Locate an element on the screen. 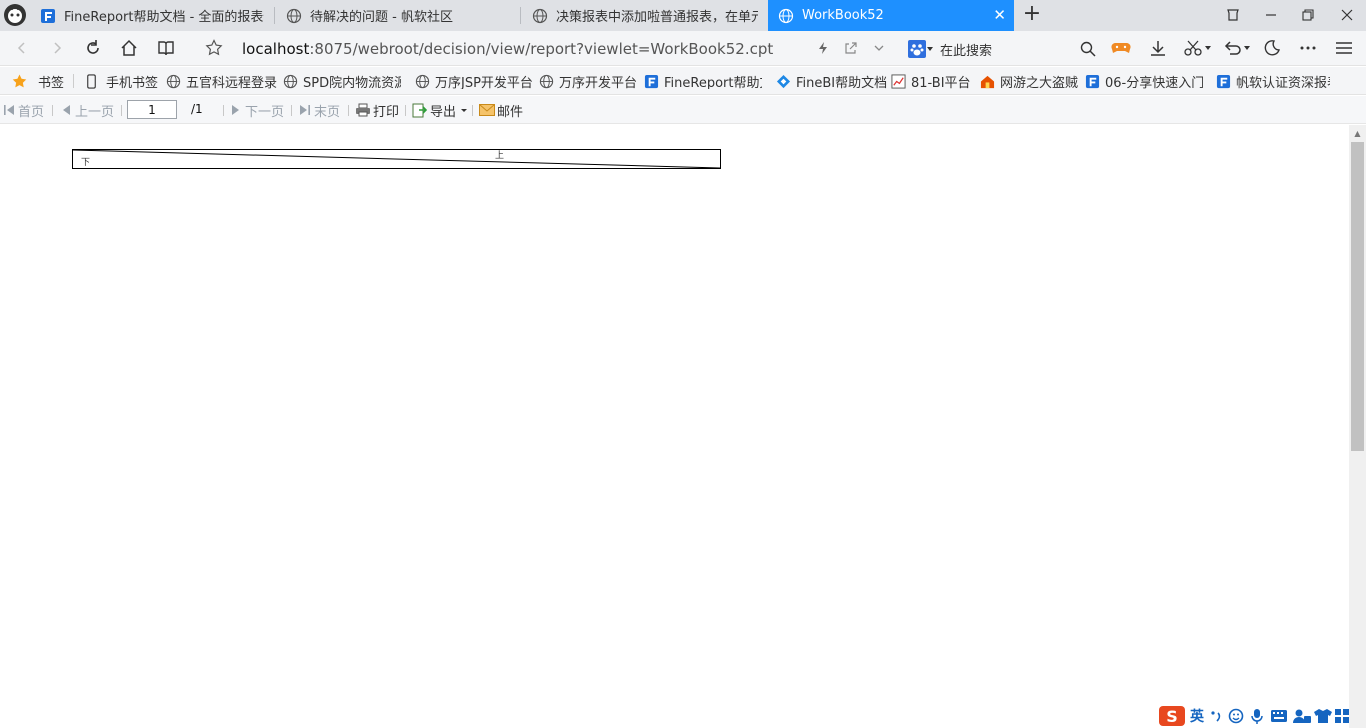 The height and width of the screenshot is (728, 1366). tab-title: WorkBook52 is located at coordinates (843, 15).